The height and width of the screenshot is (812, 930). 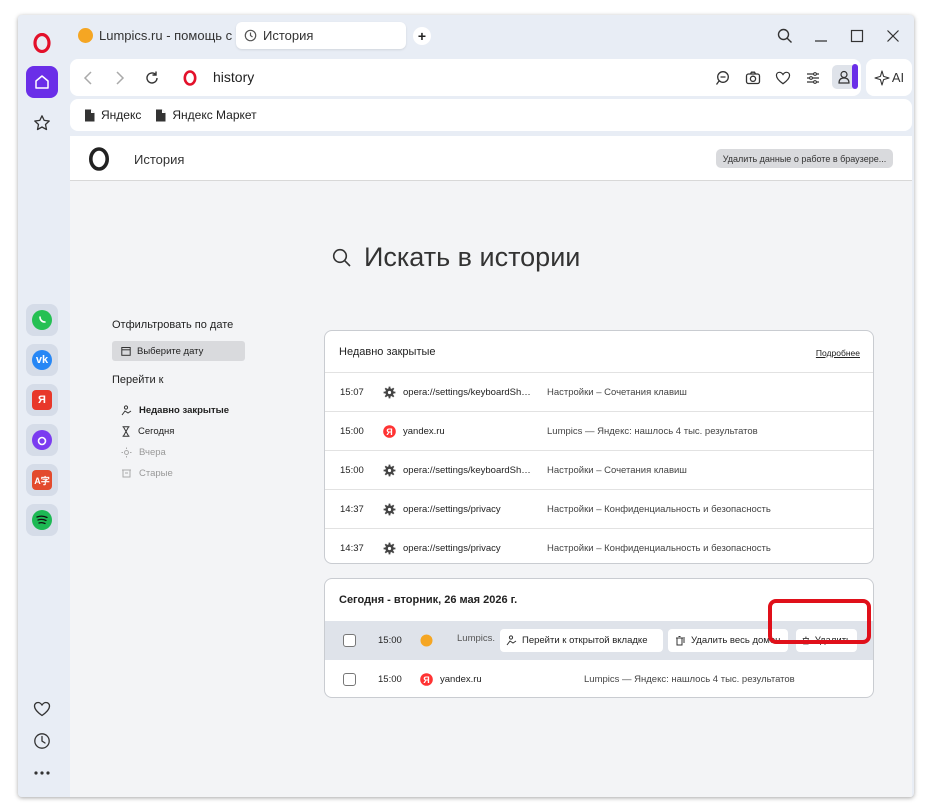 I want to click on bookmark-heart-button, so click(x=783, y=78).